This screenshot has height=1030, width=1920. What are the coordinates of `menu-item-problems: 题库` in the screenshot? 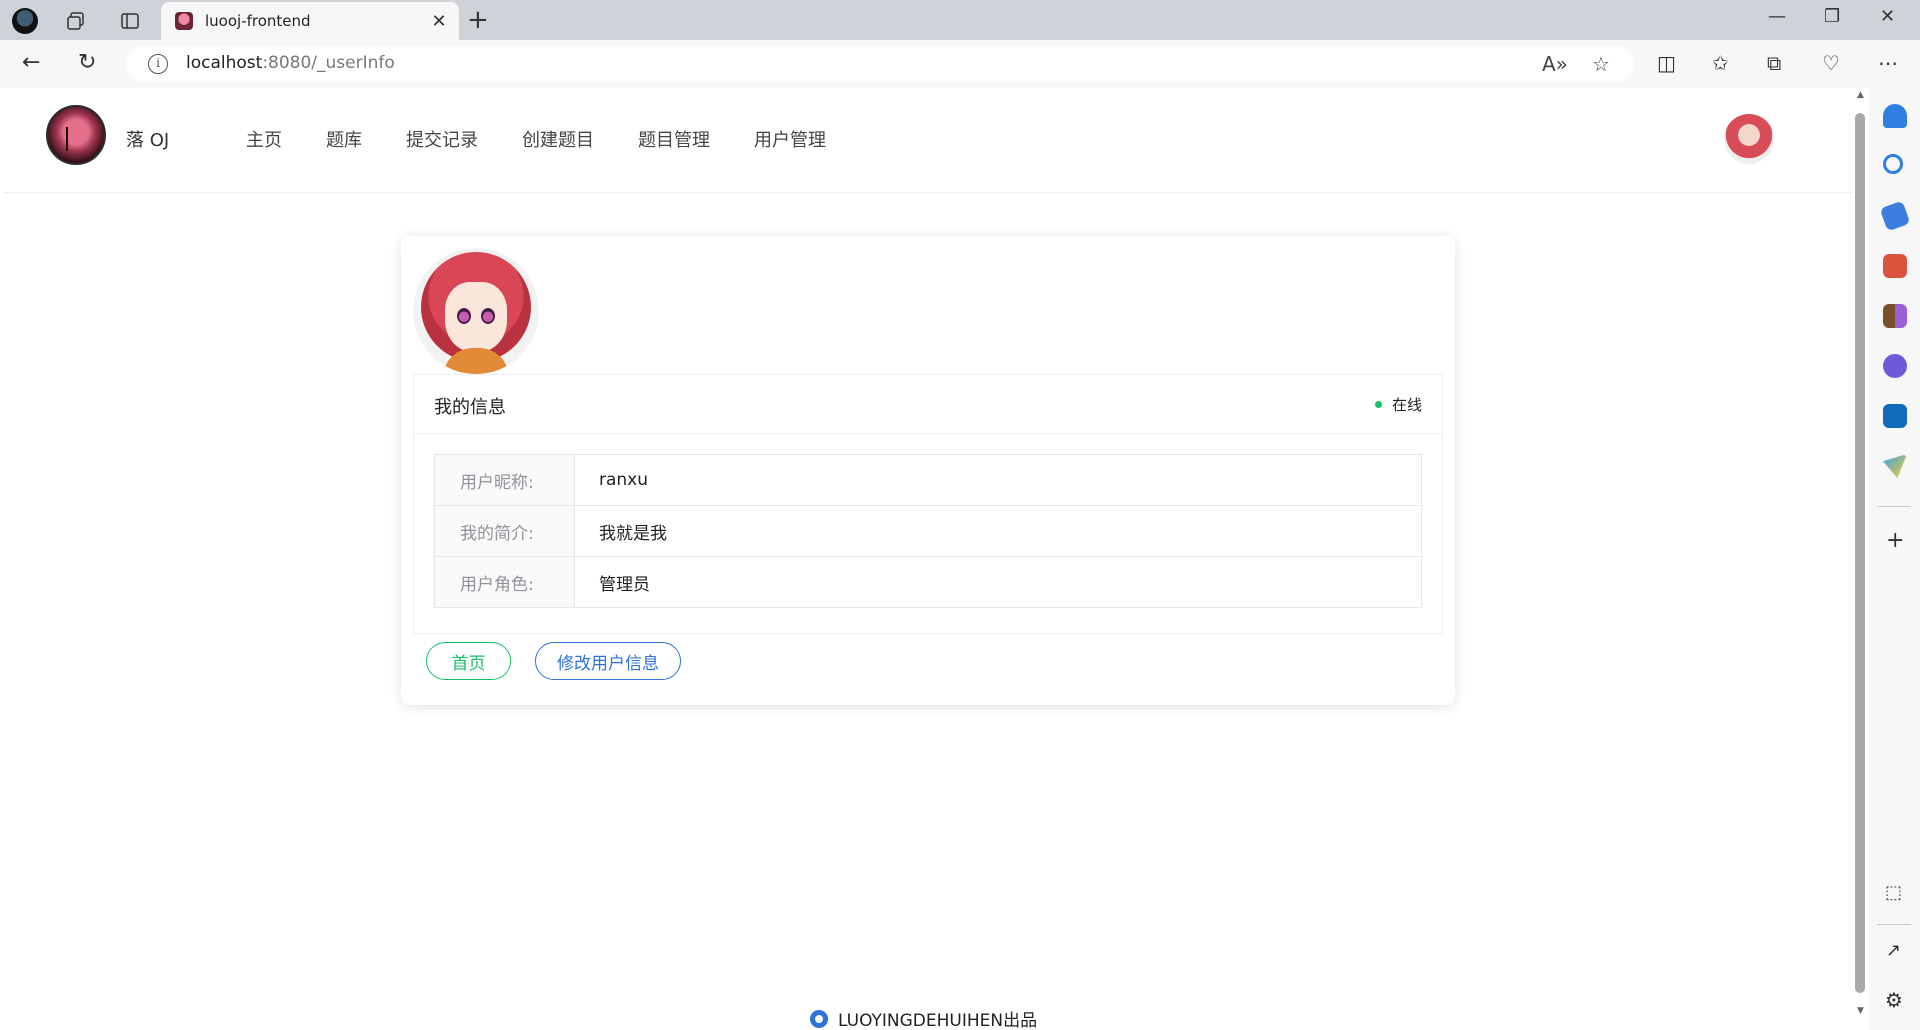 It's located at (344, 139).